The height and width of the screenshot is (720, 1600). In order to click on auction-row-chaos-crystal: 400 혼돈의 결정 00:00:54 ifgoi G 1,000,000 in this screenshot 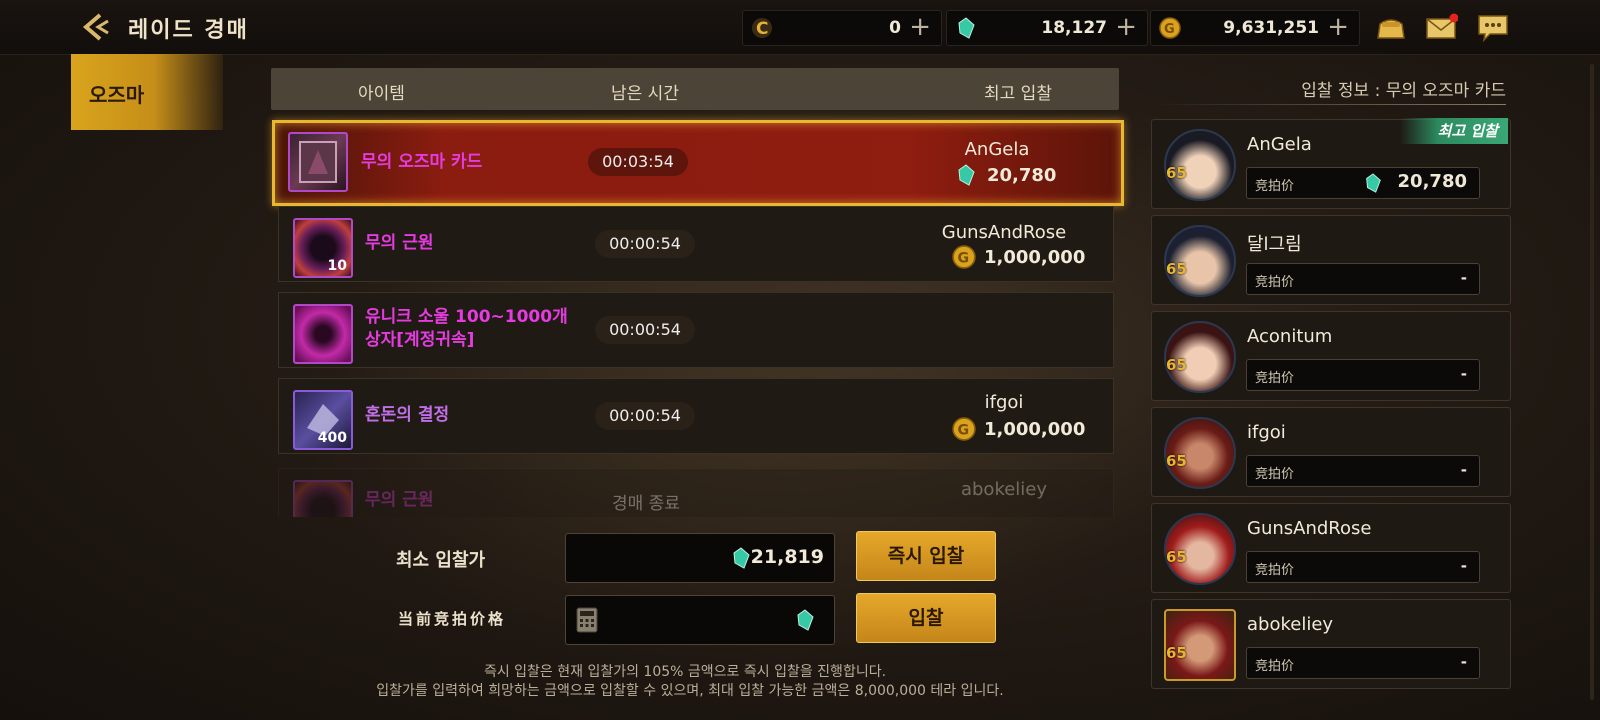, I will do `click(696, 416)`.